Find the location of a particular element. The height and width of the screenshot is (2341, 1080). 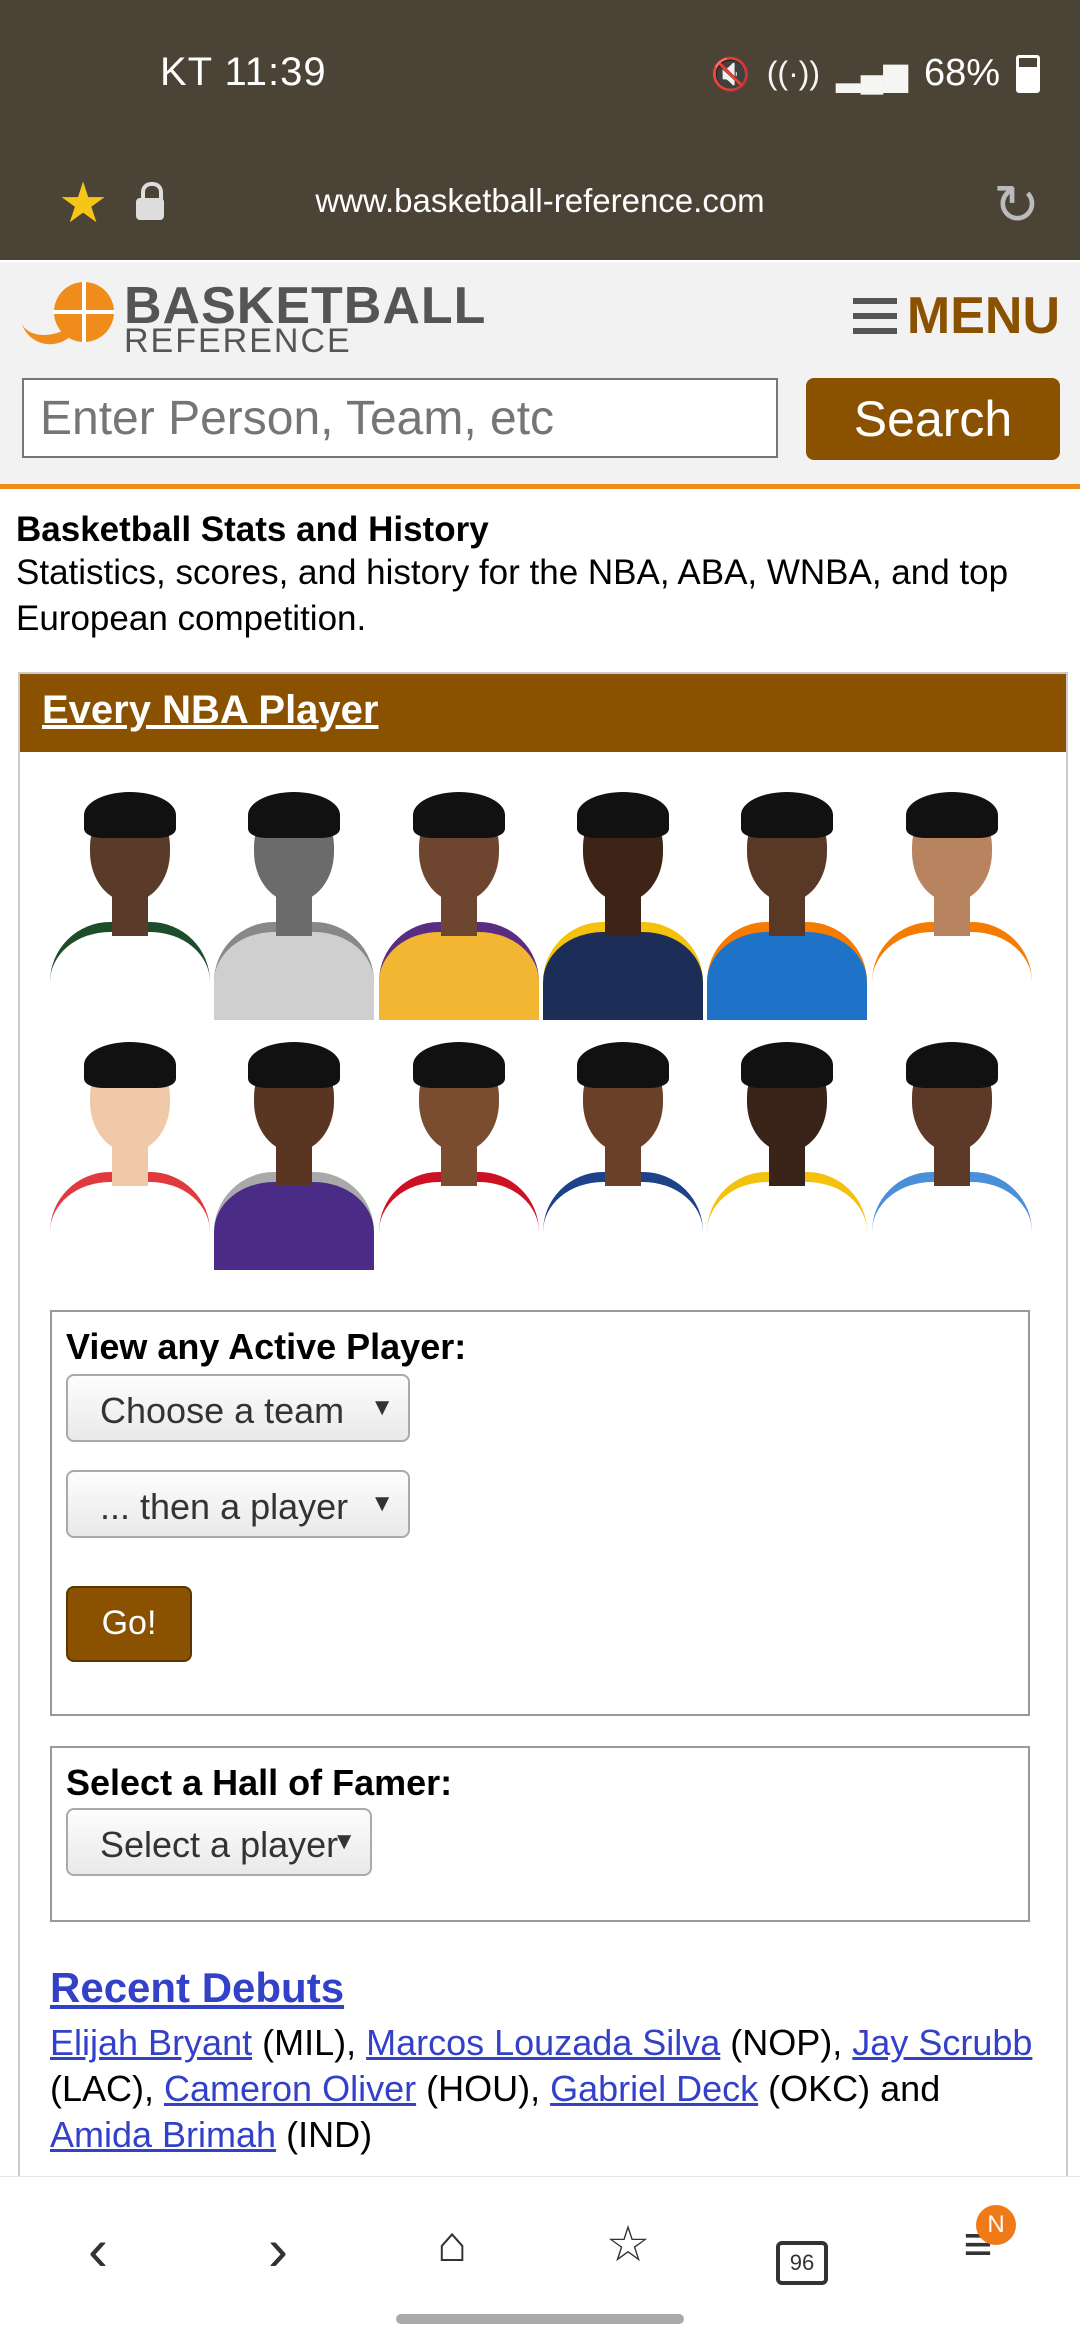

debut-player-link: Cameron Oliver is located at coordinates (290, 2088).